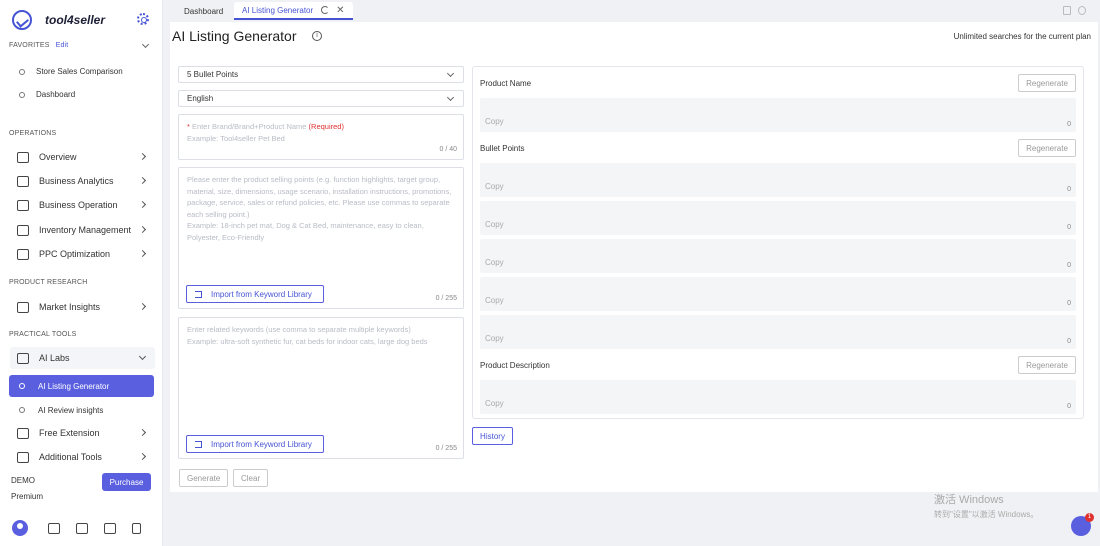 The image size is (1100, 546). I want to click on favorite-item-dashboard: Dashboard, so click(47, 94).